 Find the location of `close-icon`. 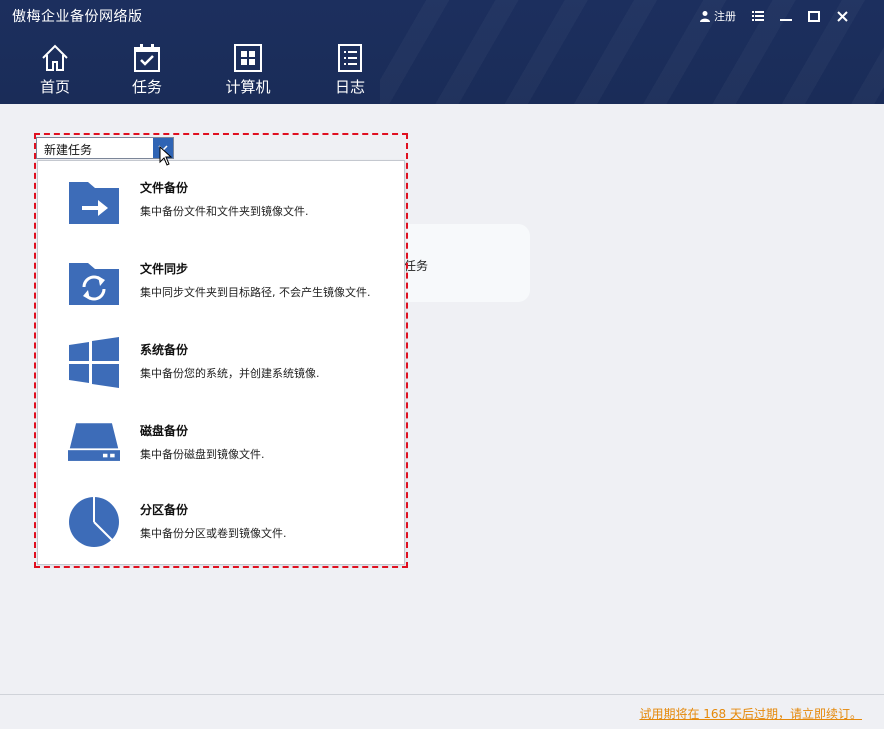

close-icon is located at coordinates (842, 16).